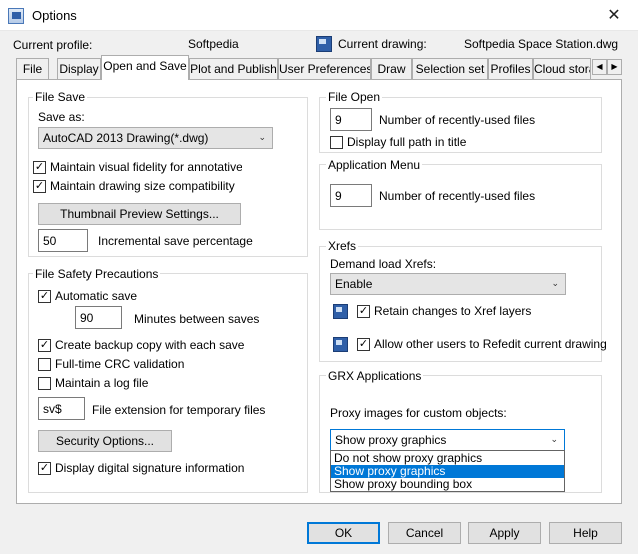 The height and width of the screenshot is (554, 638). Describe the element at coordinates (351, 195) in the screenshot. I see `app-menu-recent-files-input: 9` at that location.